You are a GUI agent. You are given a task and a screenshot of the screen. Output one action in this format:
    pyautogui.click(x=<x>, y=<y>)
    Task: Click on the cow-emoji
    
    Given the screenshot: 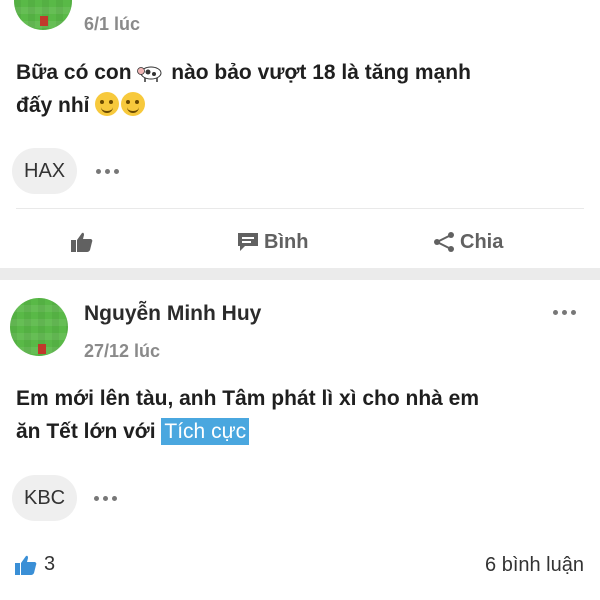 What is the action you would take?
    pyautogui.click(x=149, y=74)
    